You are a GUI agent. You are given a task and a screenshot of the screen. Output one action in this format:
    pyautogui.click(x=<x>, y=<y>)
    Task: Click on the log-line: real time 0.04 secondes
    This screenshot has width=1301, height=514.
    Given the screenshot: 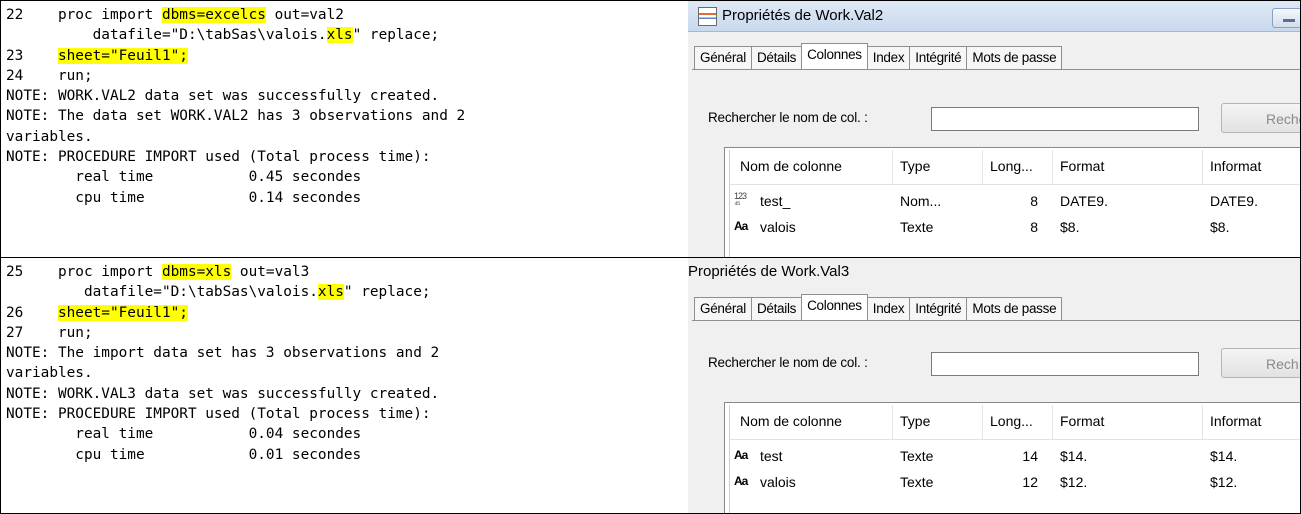 What is the action you would take?
    pyautogui.click(x=347, y=434)
    